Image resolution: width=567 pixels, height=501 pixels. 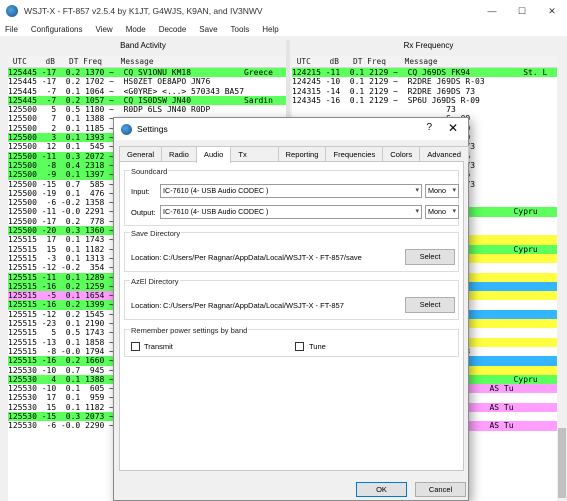 What do you see at coordinates (146, 305) in the screenshot?
I see `azel-location-label: Location:` at bounding box center [146, 305].